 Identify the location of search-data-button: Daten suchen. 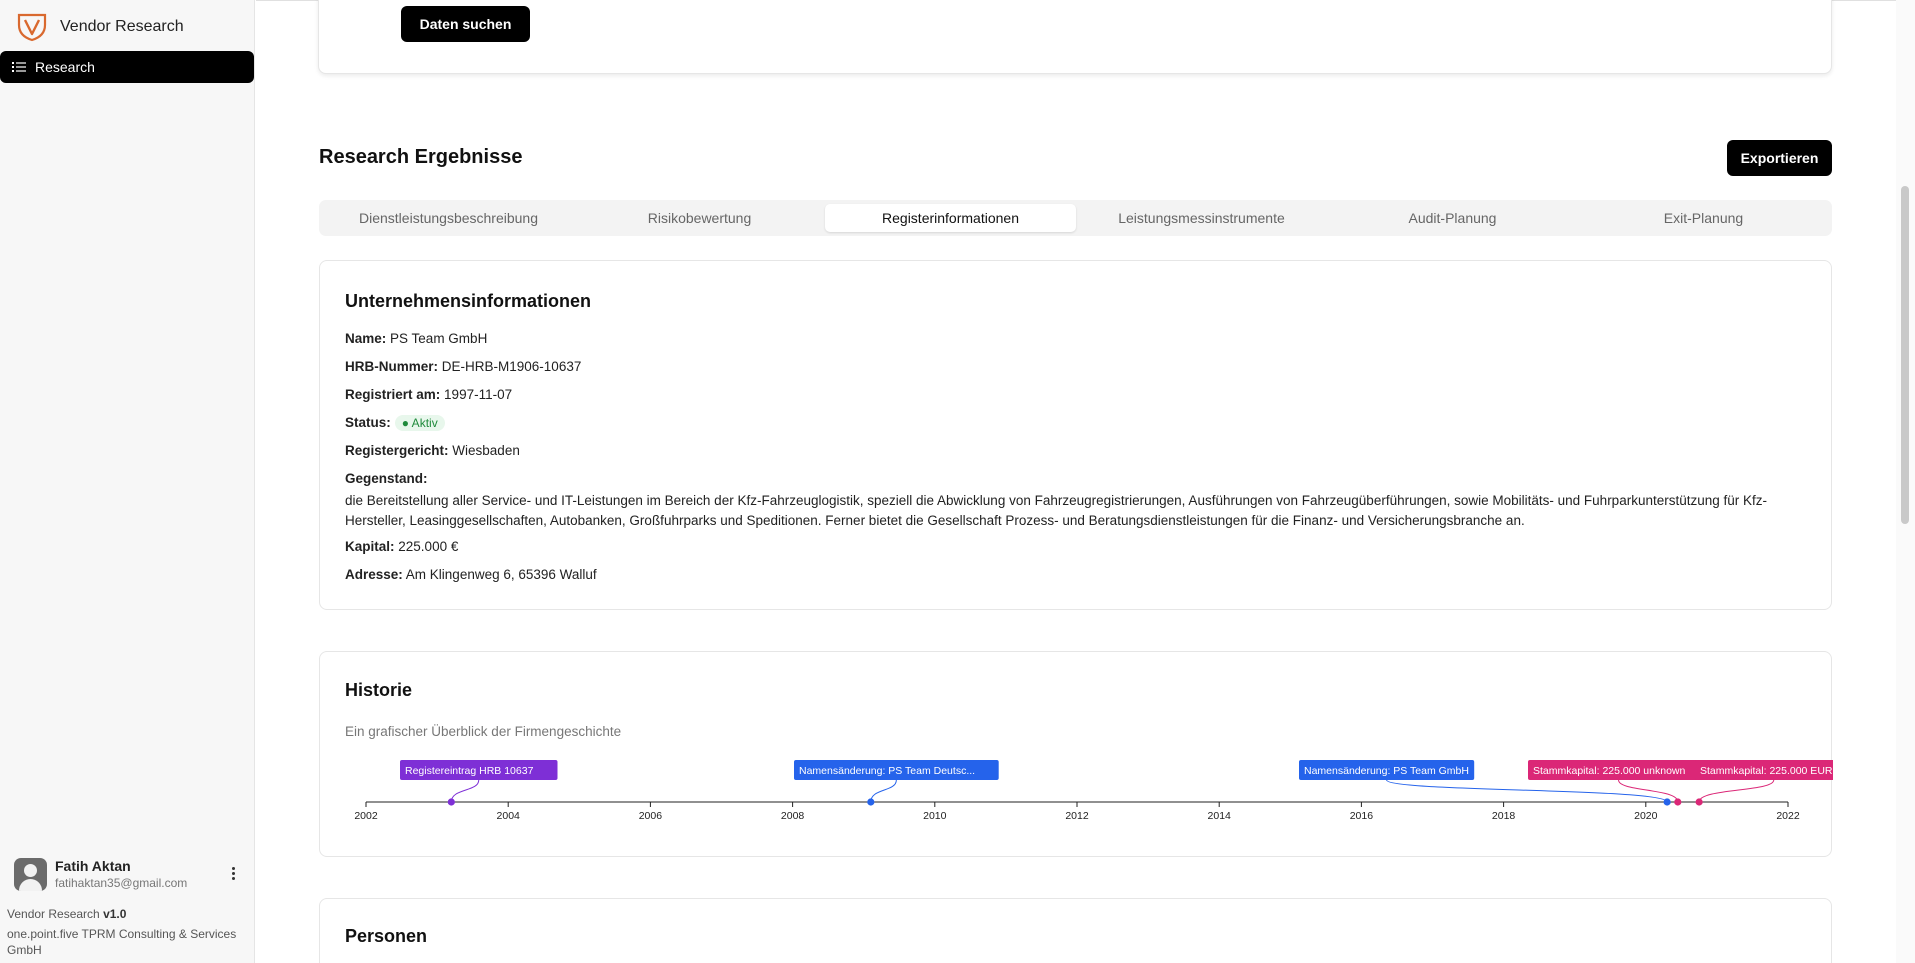
(465, 24).